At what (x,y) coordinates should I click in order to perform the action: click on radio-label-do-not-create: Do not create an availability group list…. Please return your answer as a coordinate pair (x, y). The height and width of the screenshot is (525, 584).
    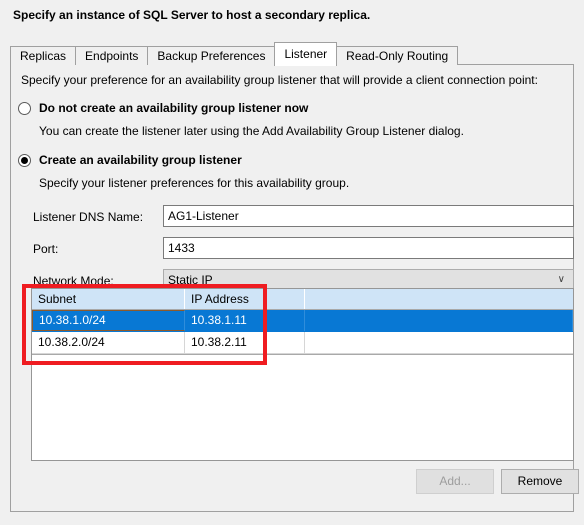
    Looking at the image, I should click on (174, 108).